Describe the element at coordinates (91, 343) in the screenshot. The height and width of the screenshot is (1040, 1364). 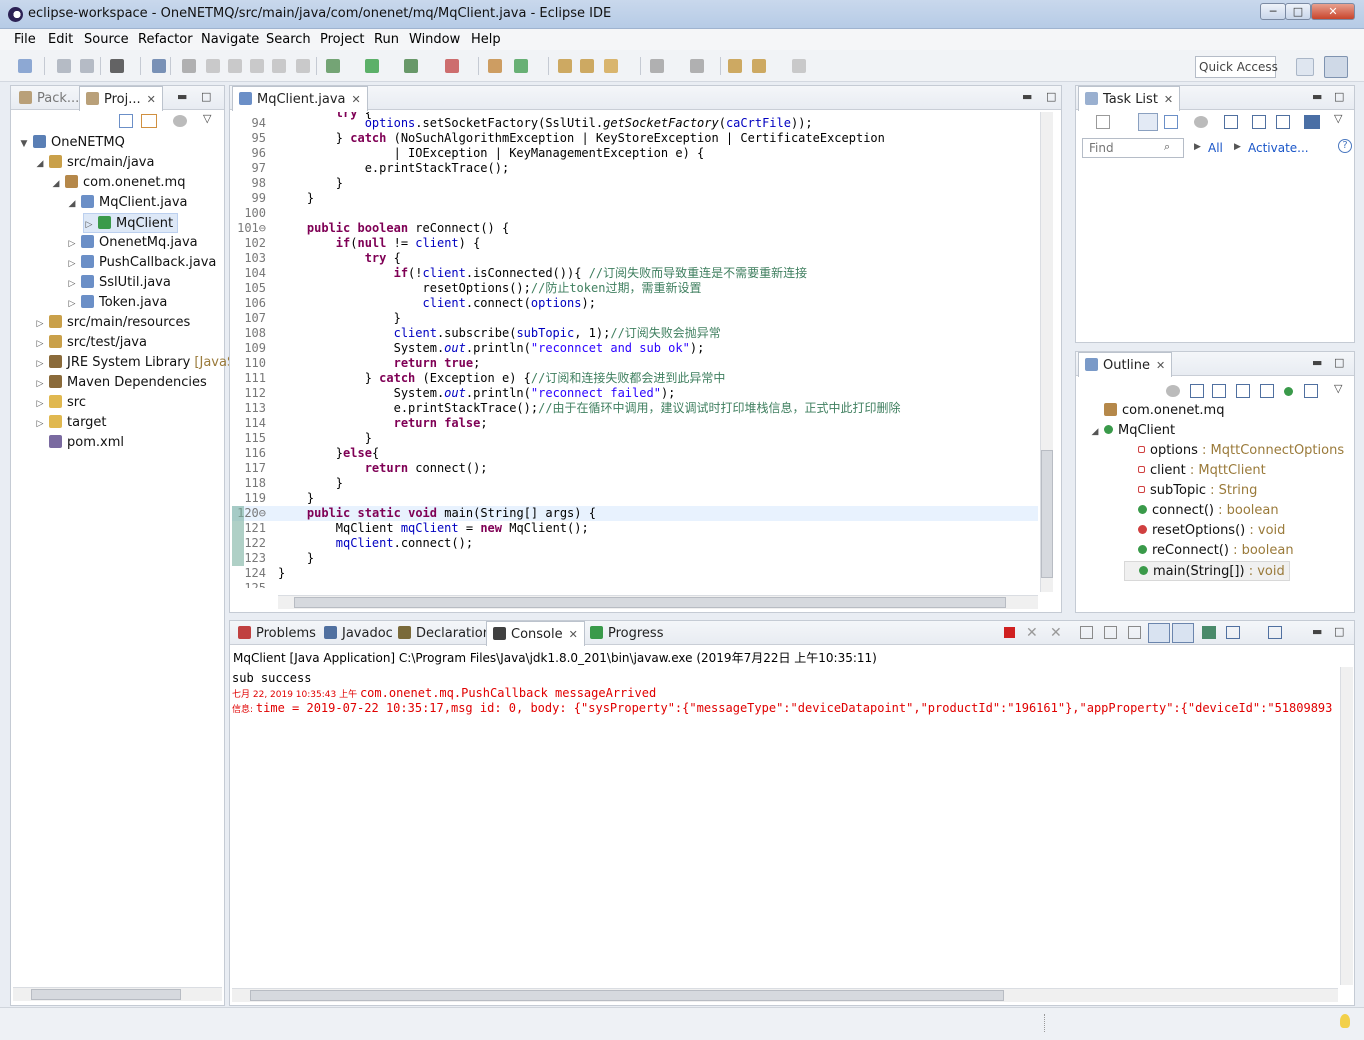
I see `tree-item: ▷ src/test/java` at that location.